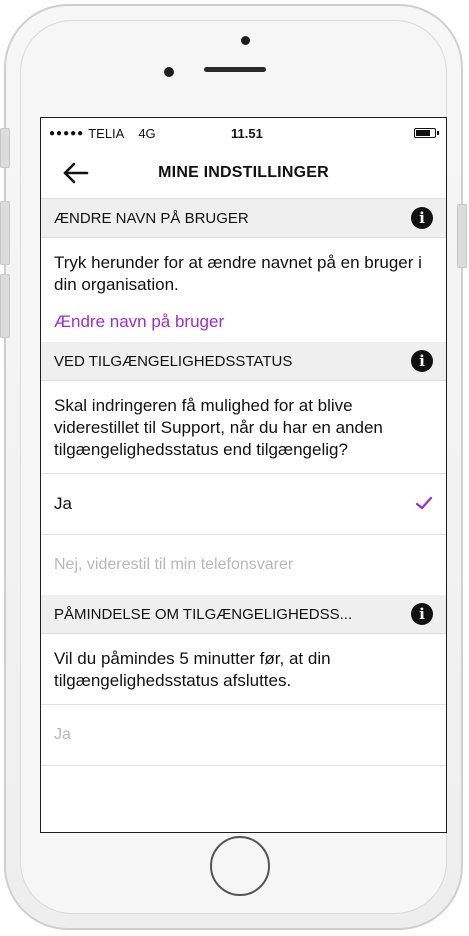 The image size is (469, 936). Describe the element at coordinates (5, 148) in the screenshot. I see `mute-switch` at that location.